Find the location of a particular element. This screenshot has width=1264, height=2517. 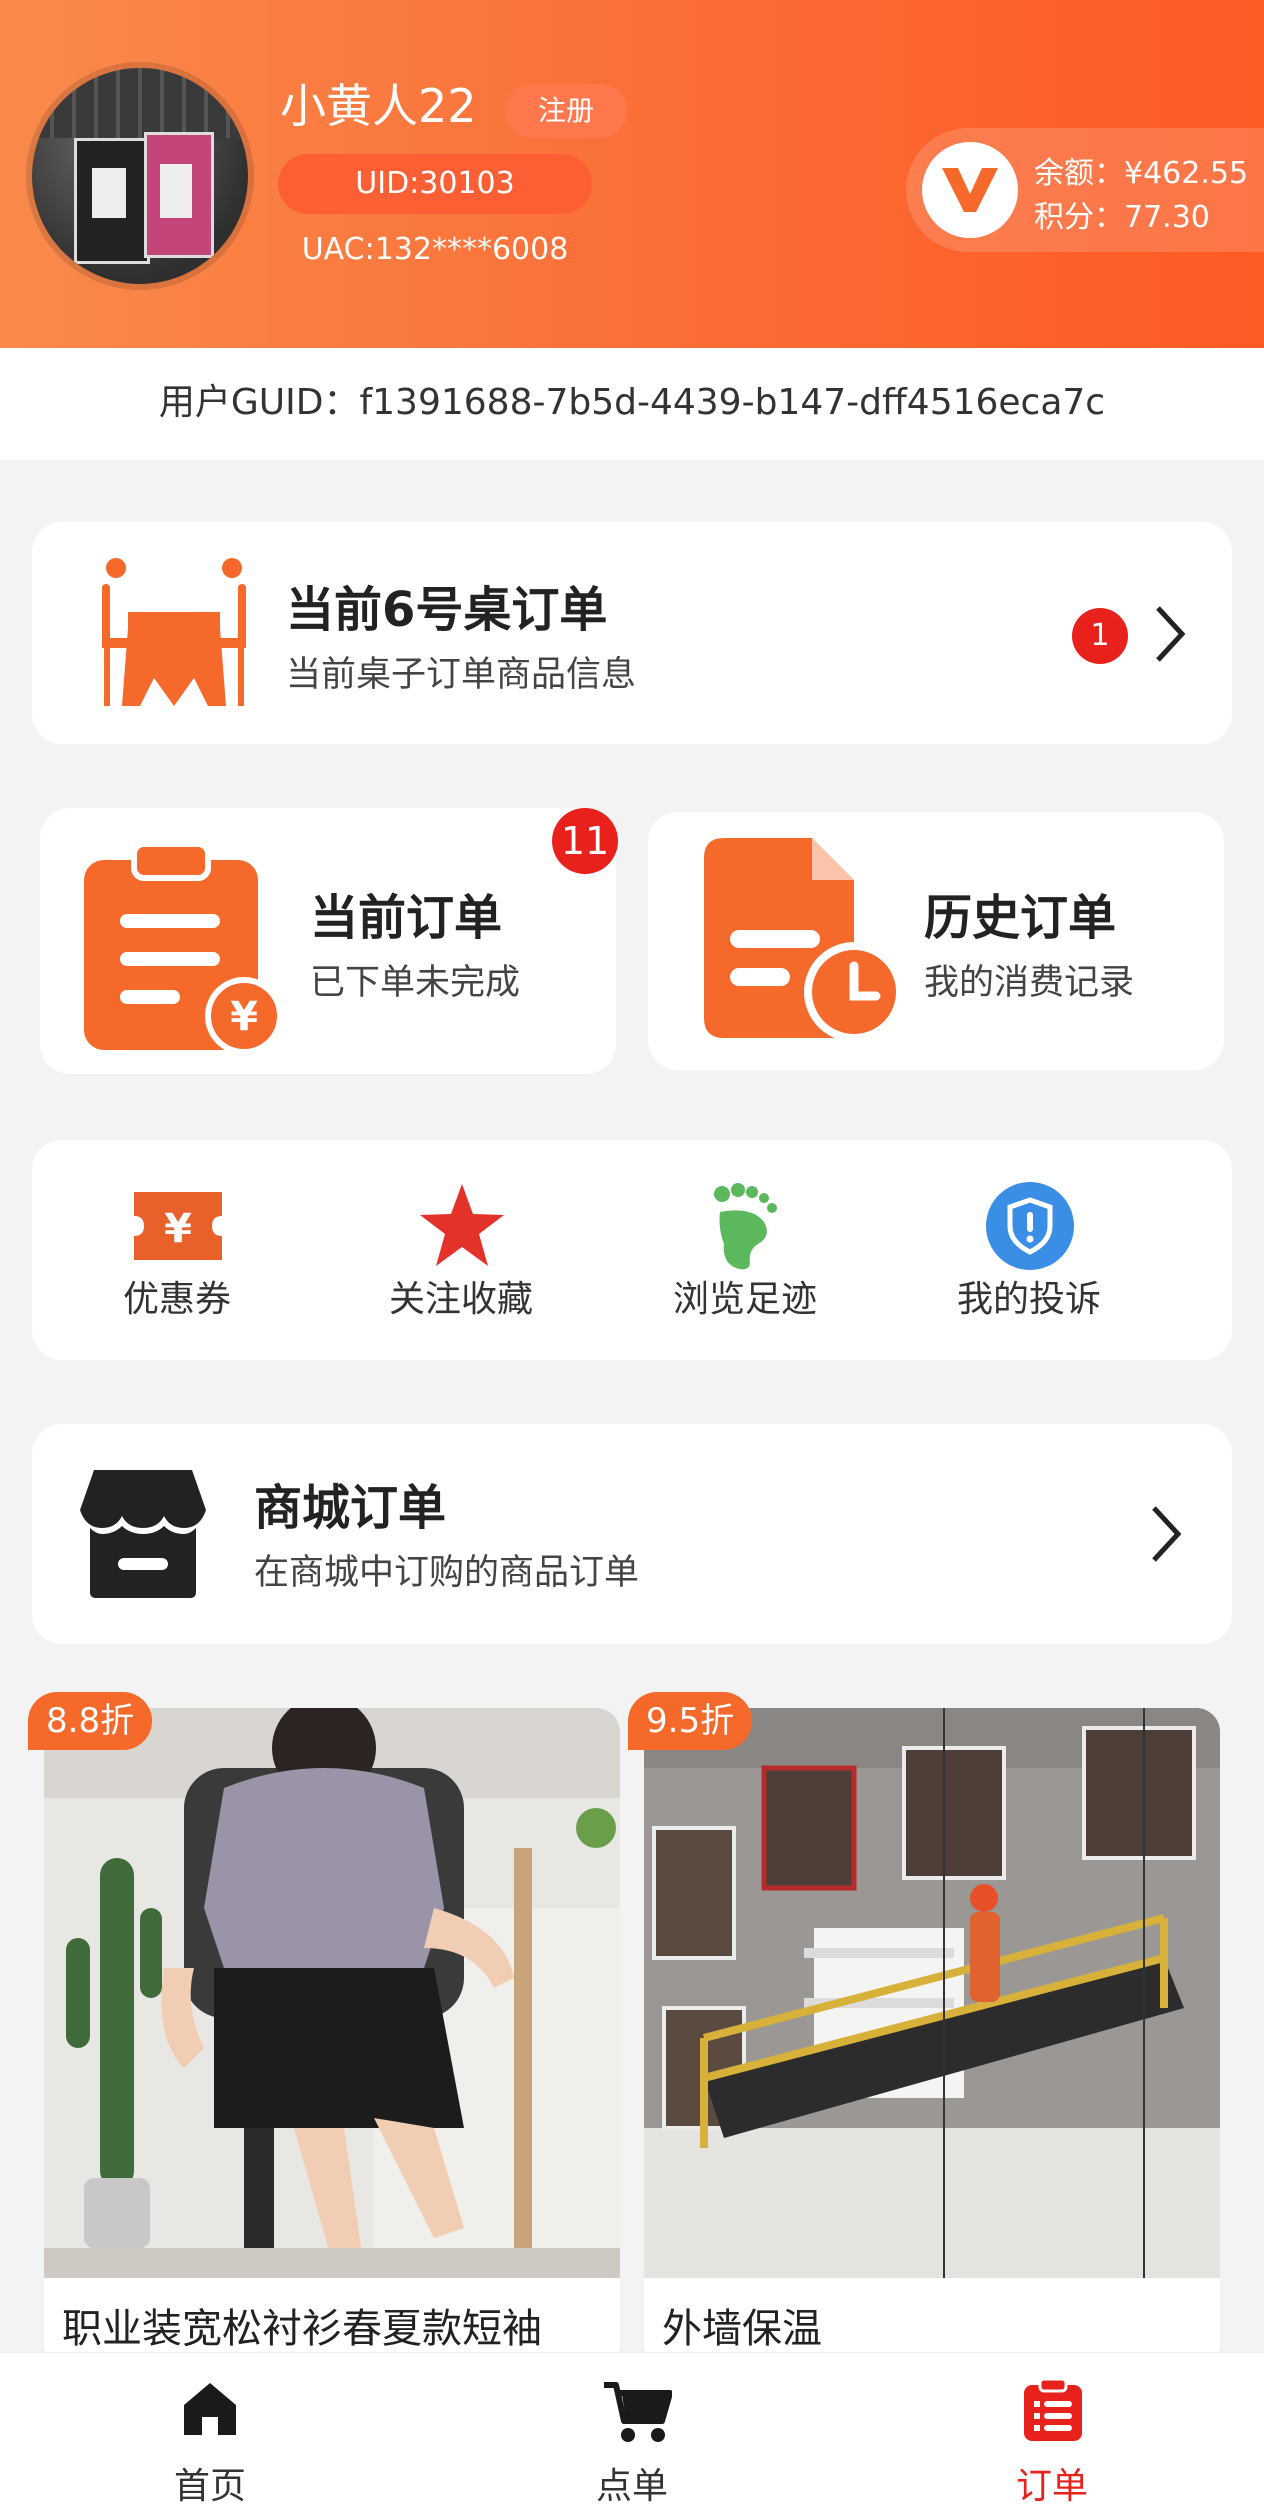

product-card: 职业装宽松衬衫春夏款短袖 is located at coordinates (332, 2038).